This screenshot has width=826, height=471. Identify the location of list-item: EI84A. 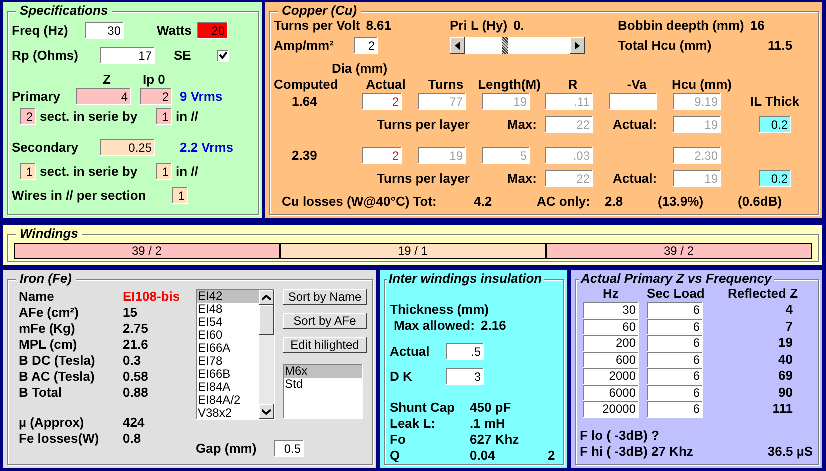
(228, 387).